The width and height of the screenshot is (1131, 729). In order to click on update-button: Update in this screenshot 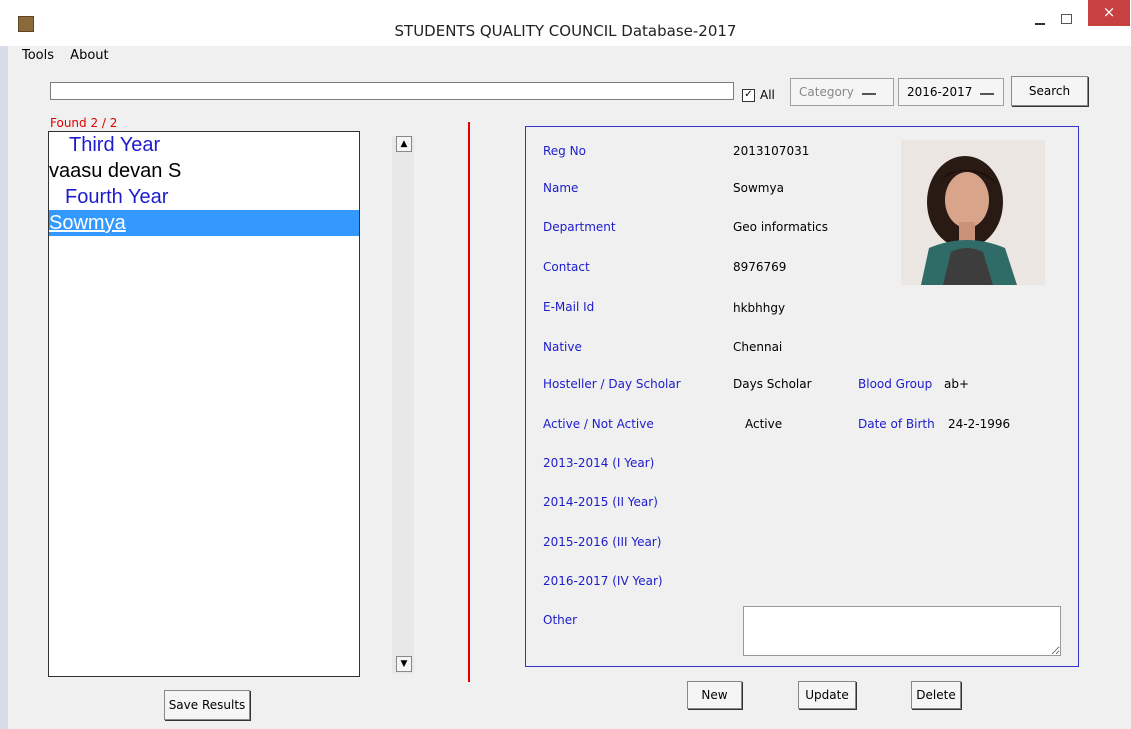, I will do `click(827, 695)`.